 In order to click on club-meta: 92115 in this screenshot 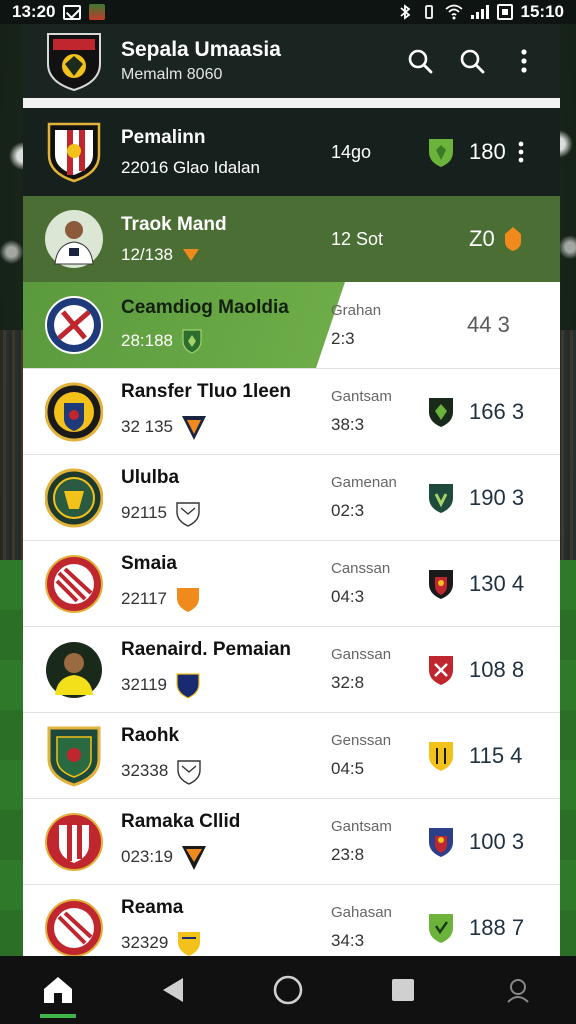, I will do `click(144, 512)`.